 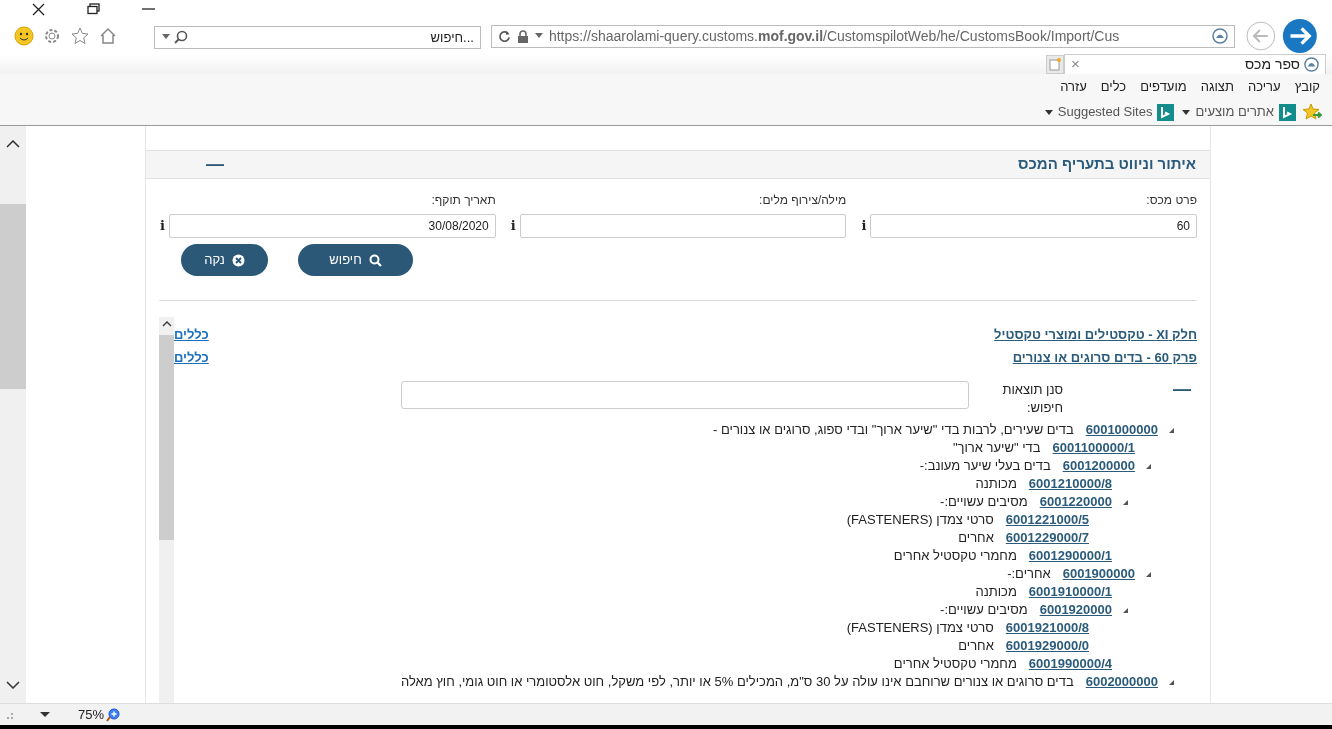 I want to click on search-field: ...חיפוש, so click(x=317, y=37).